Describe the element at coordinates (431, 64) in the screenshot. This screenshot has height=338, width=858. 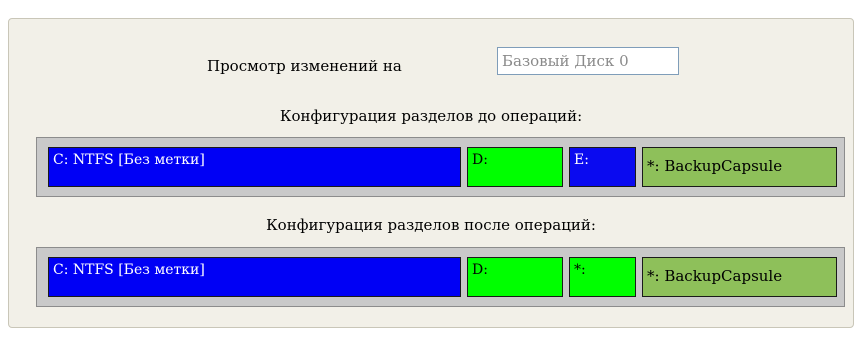
I see `view-changes-row: Просмотр изменений на` at that location.